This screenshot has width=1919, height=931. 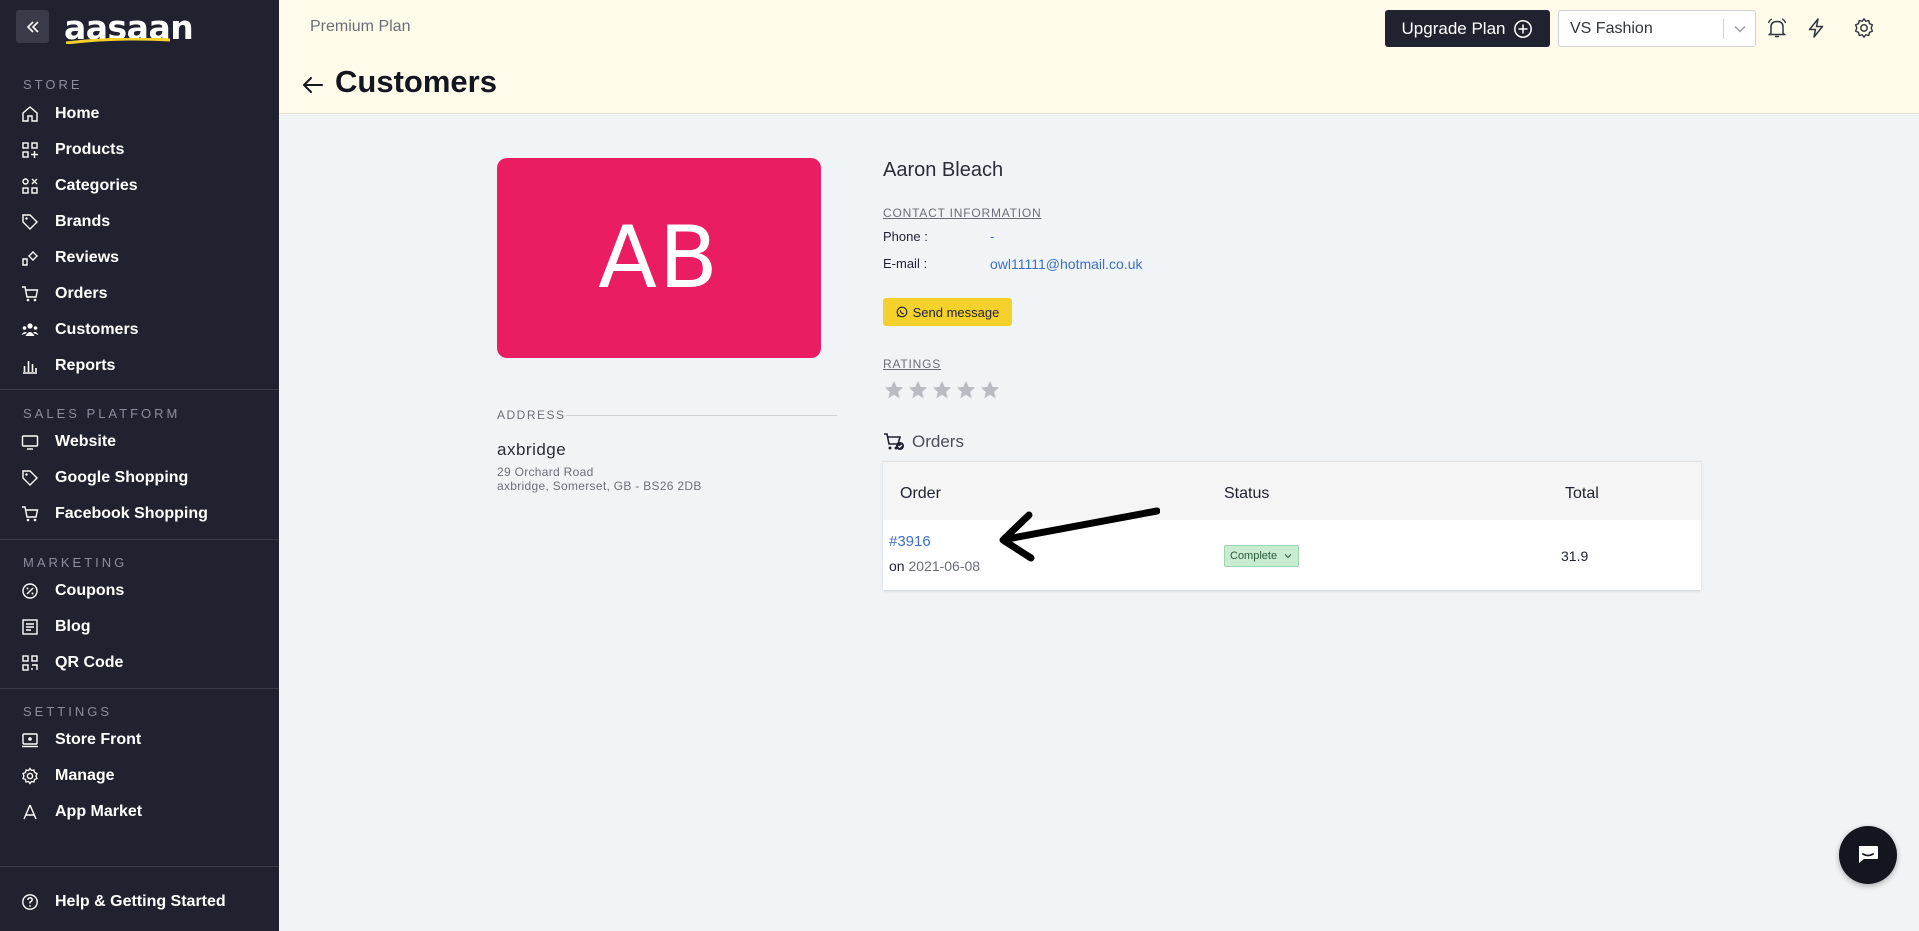 I want to click on double-chevron-left-icon, so click(x=32, y=26).